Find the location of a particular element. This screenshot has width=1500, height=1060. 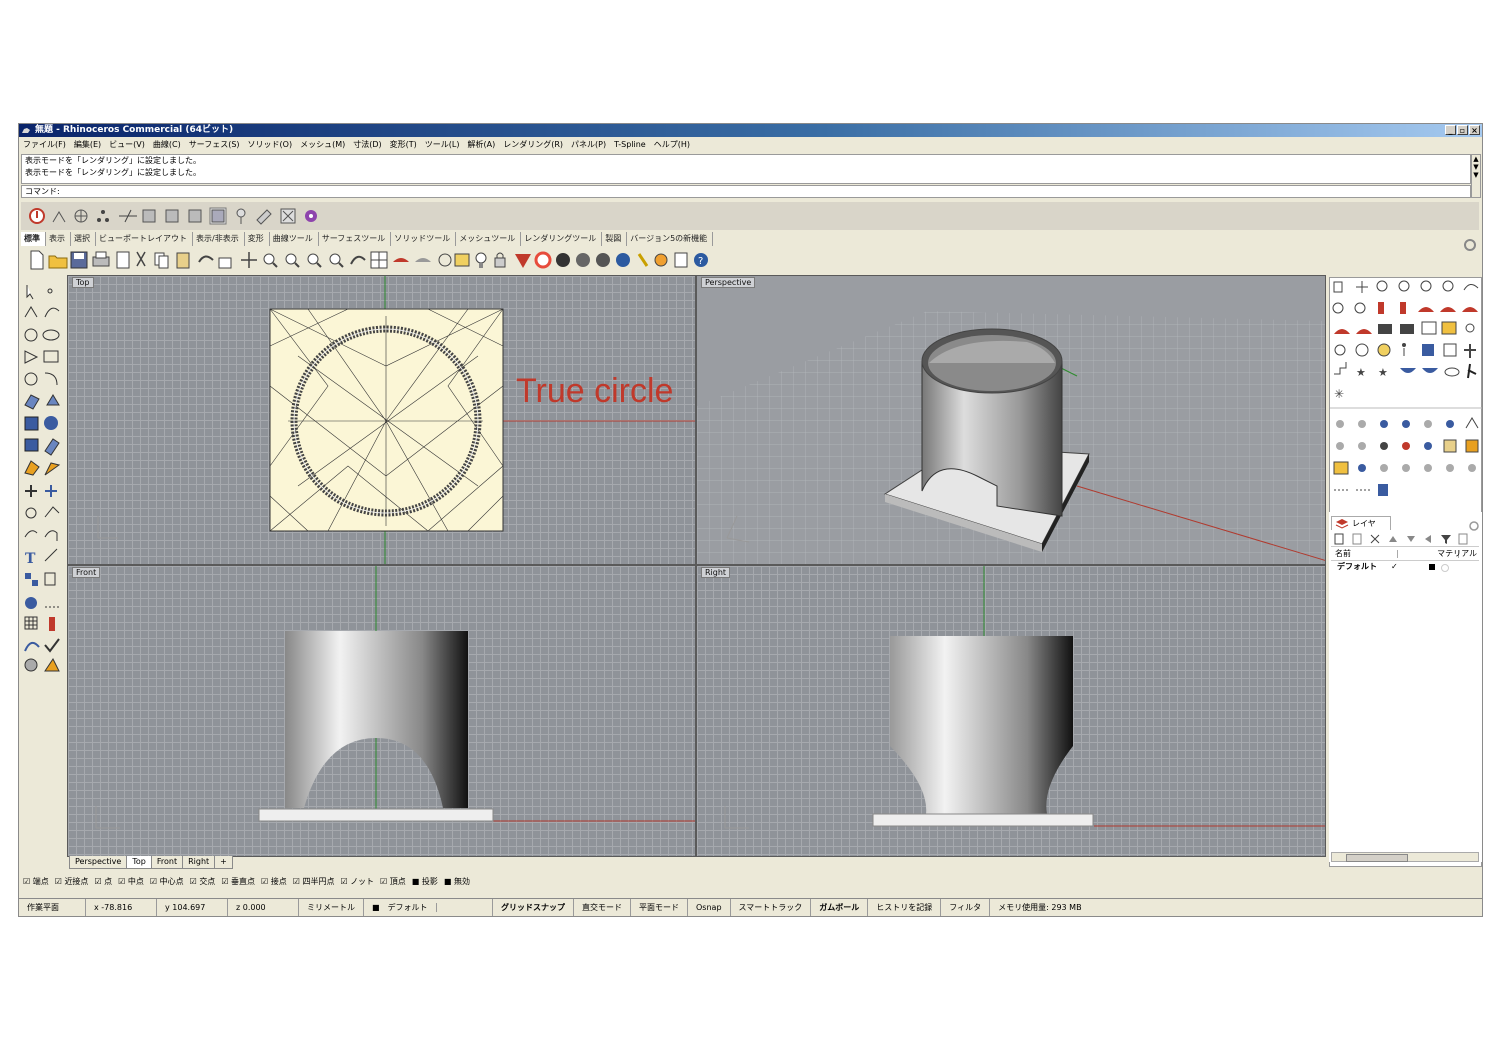

move-up-icon is located at coordinates (1393, 539).